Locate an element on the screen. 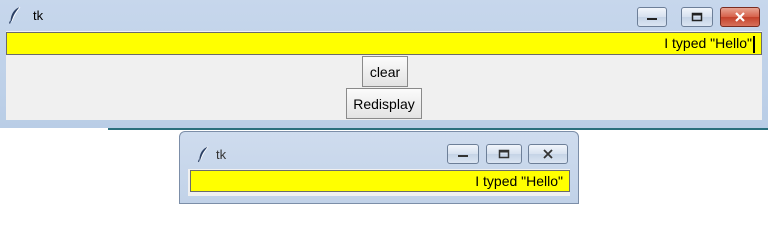 This screenshot has width=768, height=240. main-window-titlebar: tk is located at coordinates (384, 15).